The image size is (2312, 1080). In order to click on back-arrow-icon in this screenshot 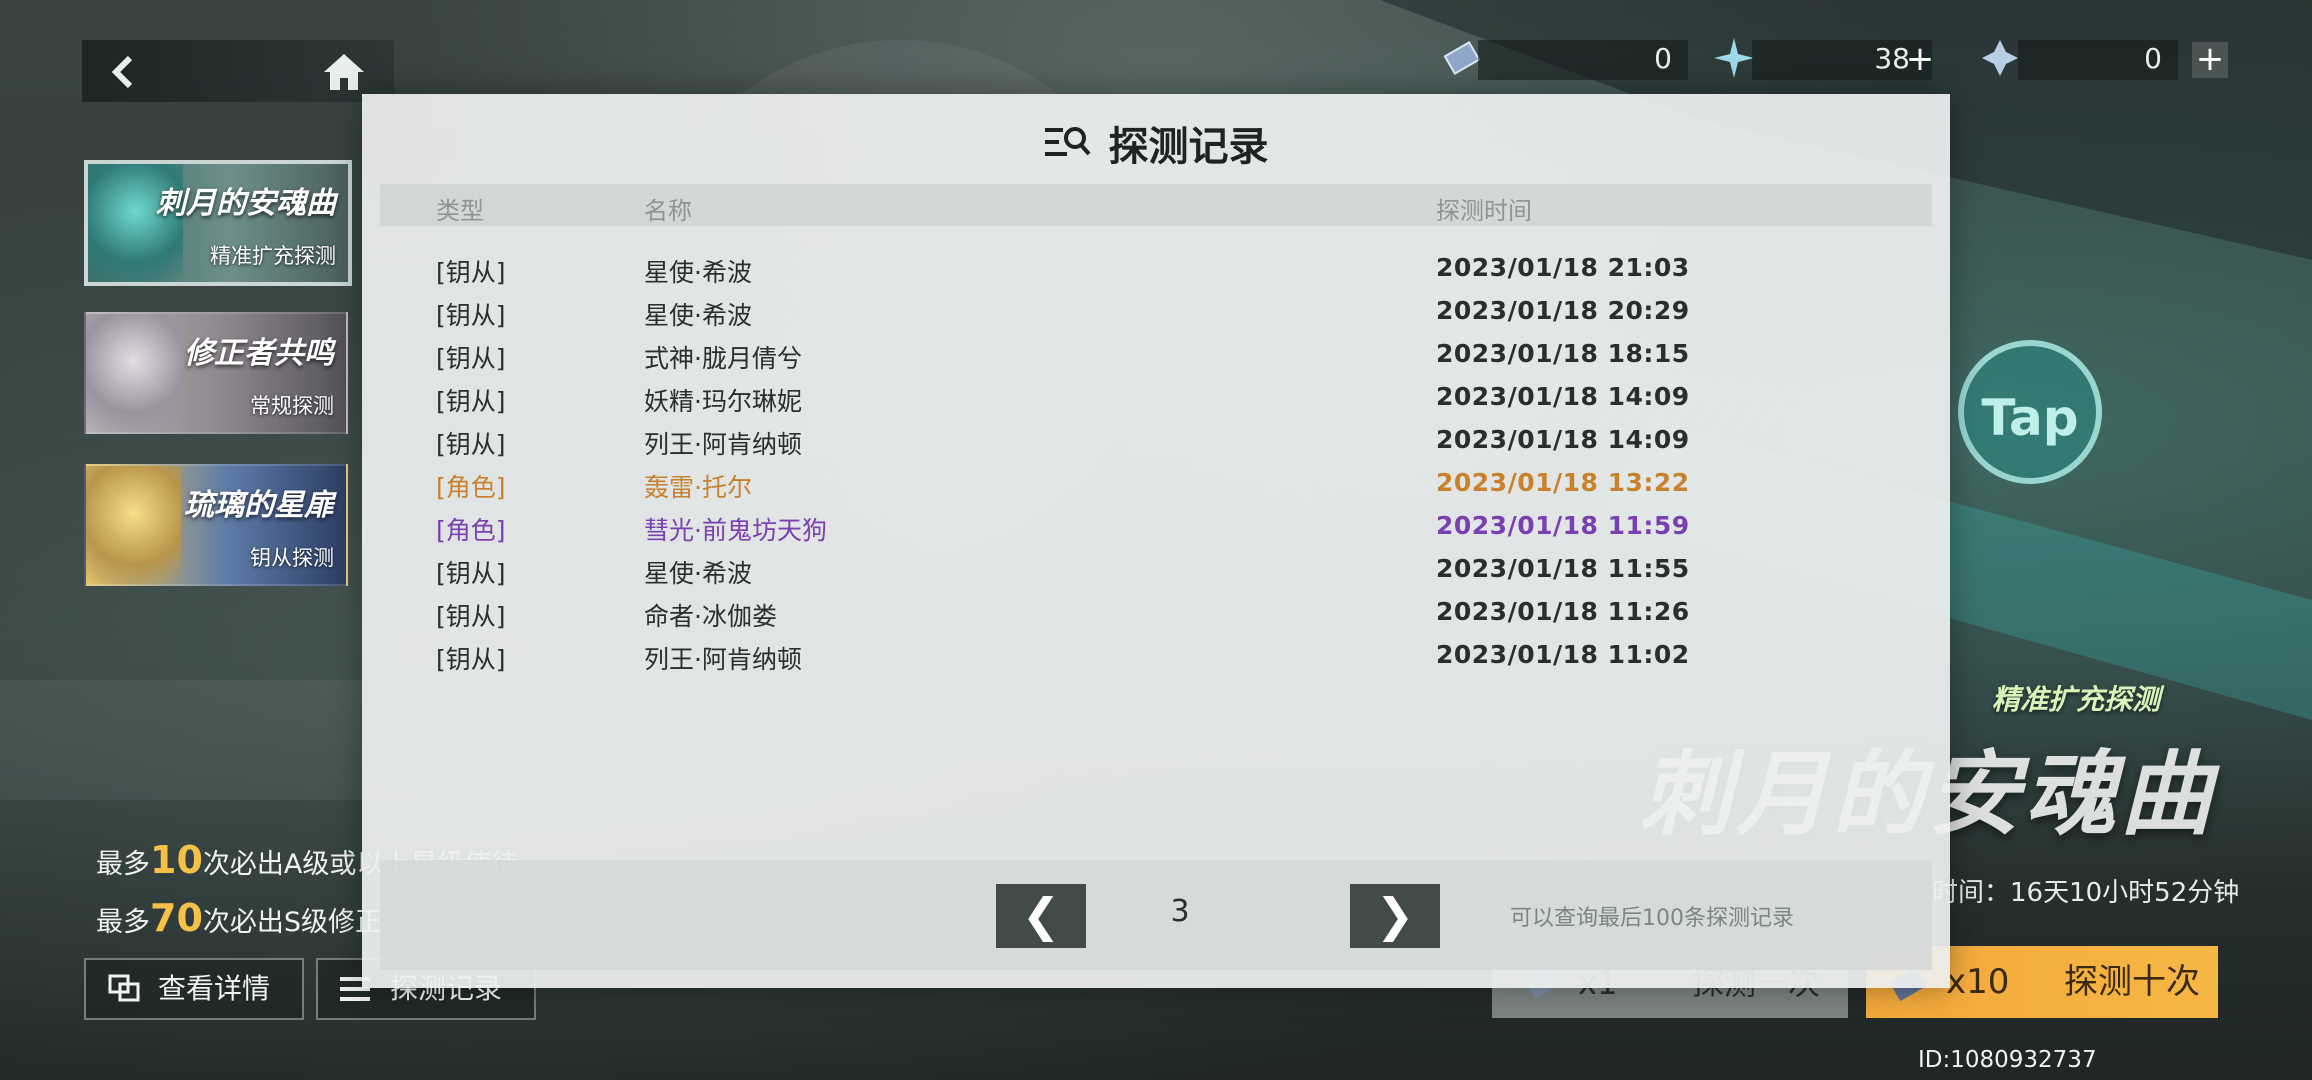, I will do `click(122, 72)`.